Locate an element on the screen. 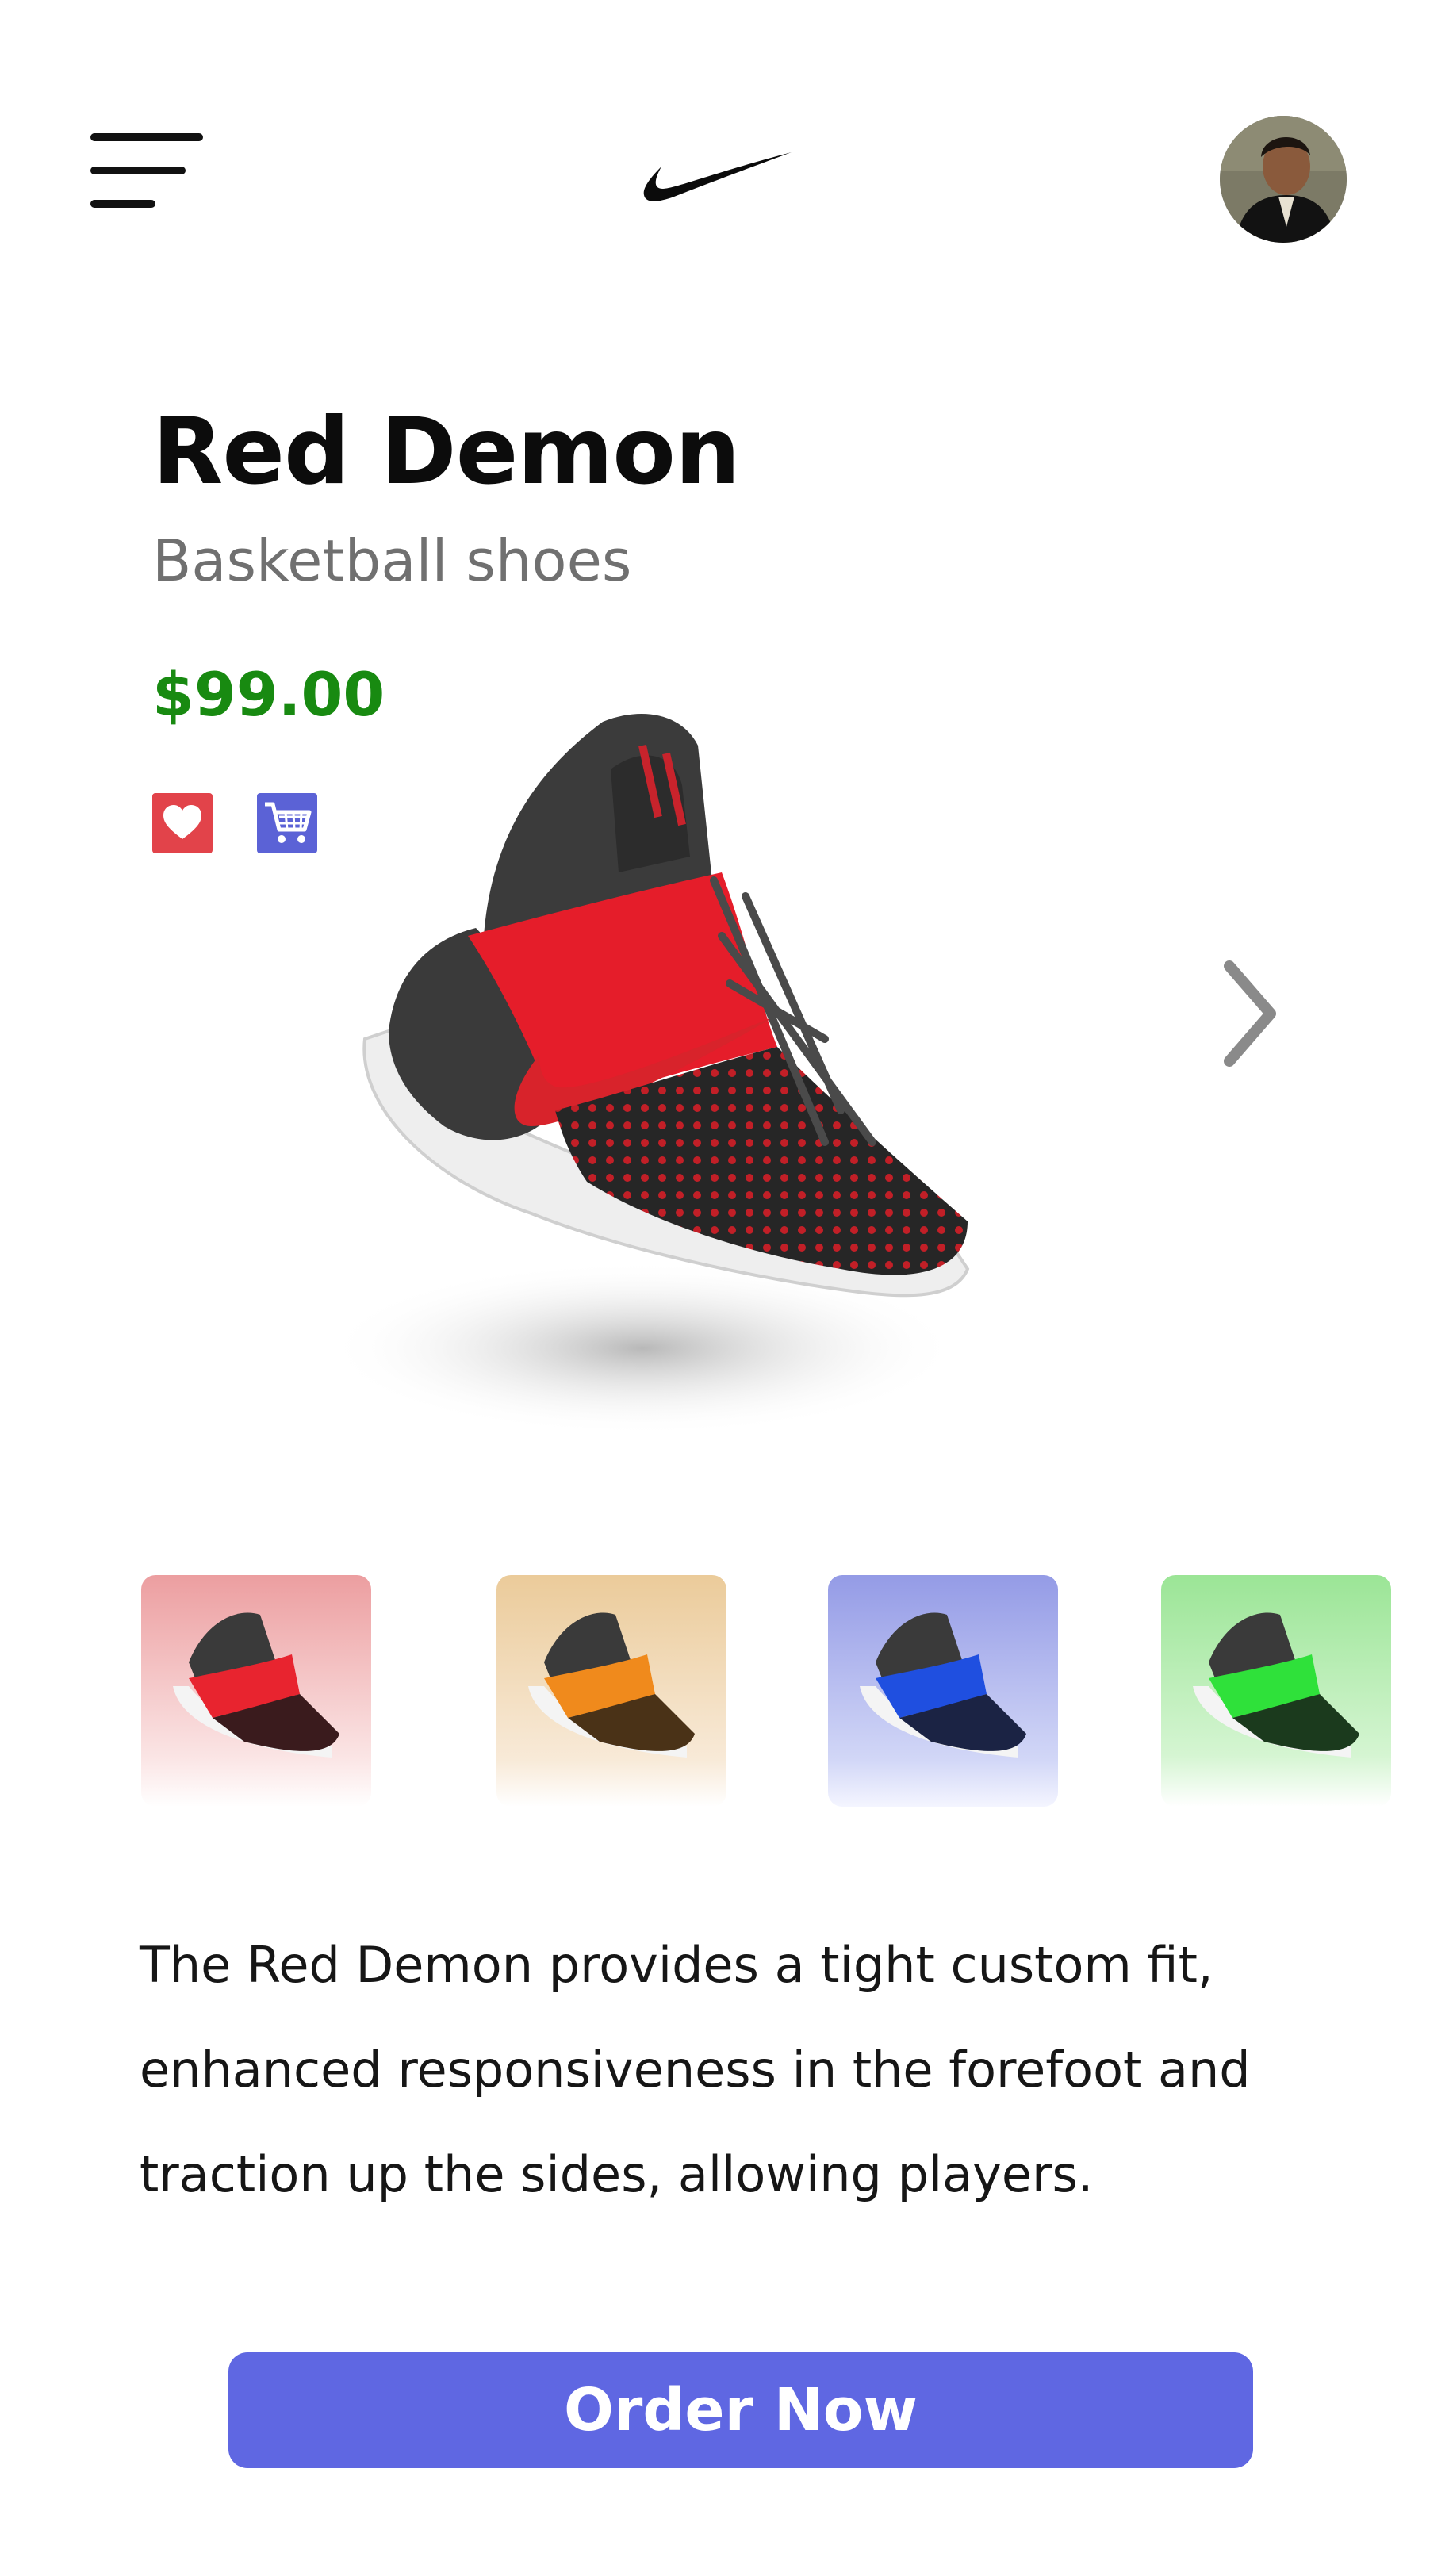 The width and height of the screenshot is (1449, 2576). heart-icon is located at coordinates (182, 822).